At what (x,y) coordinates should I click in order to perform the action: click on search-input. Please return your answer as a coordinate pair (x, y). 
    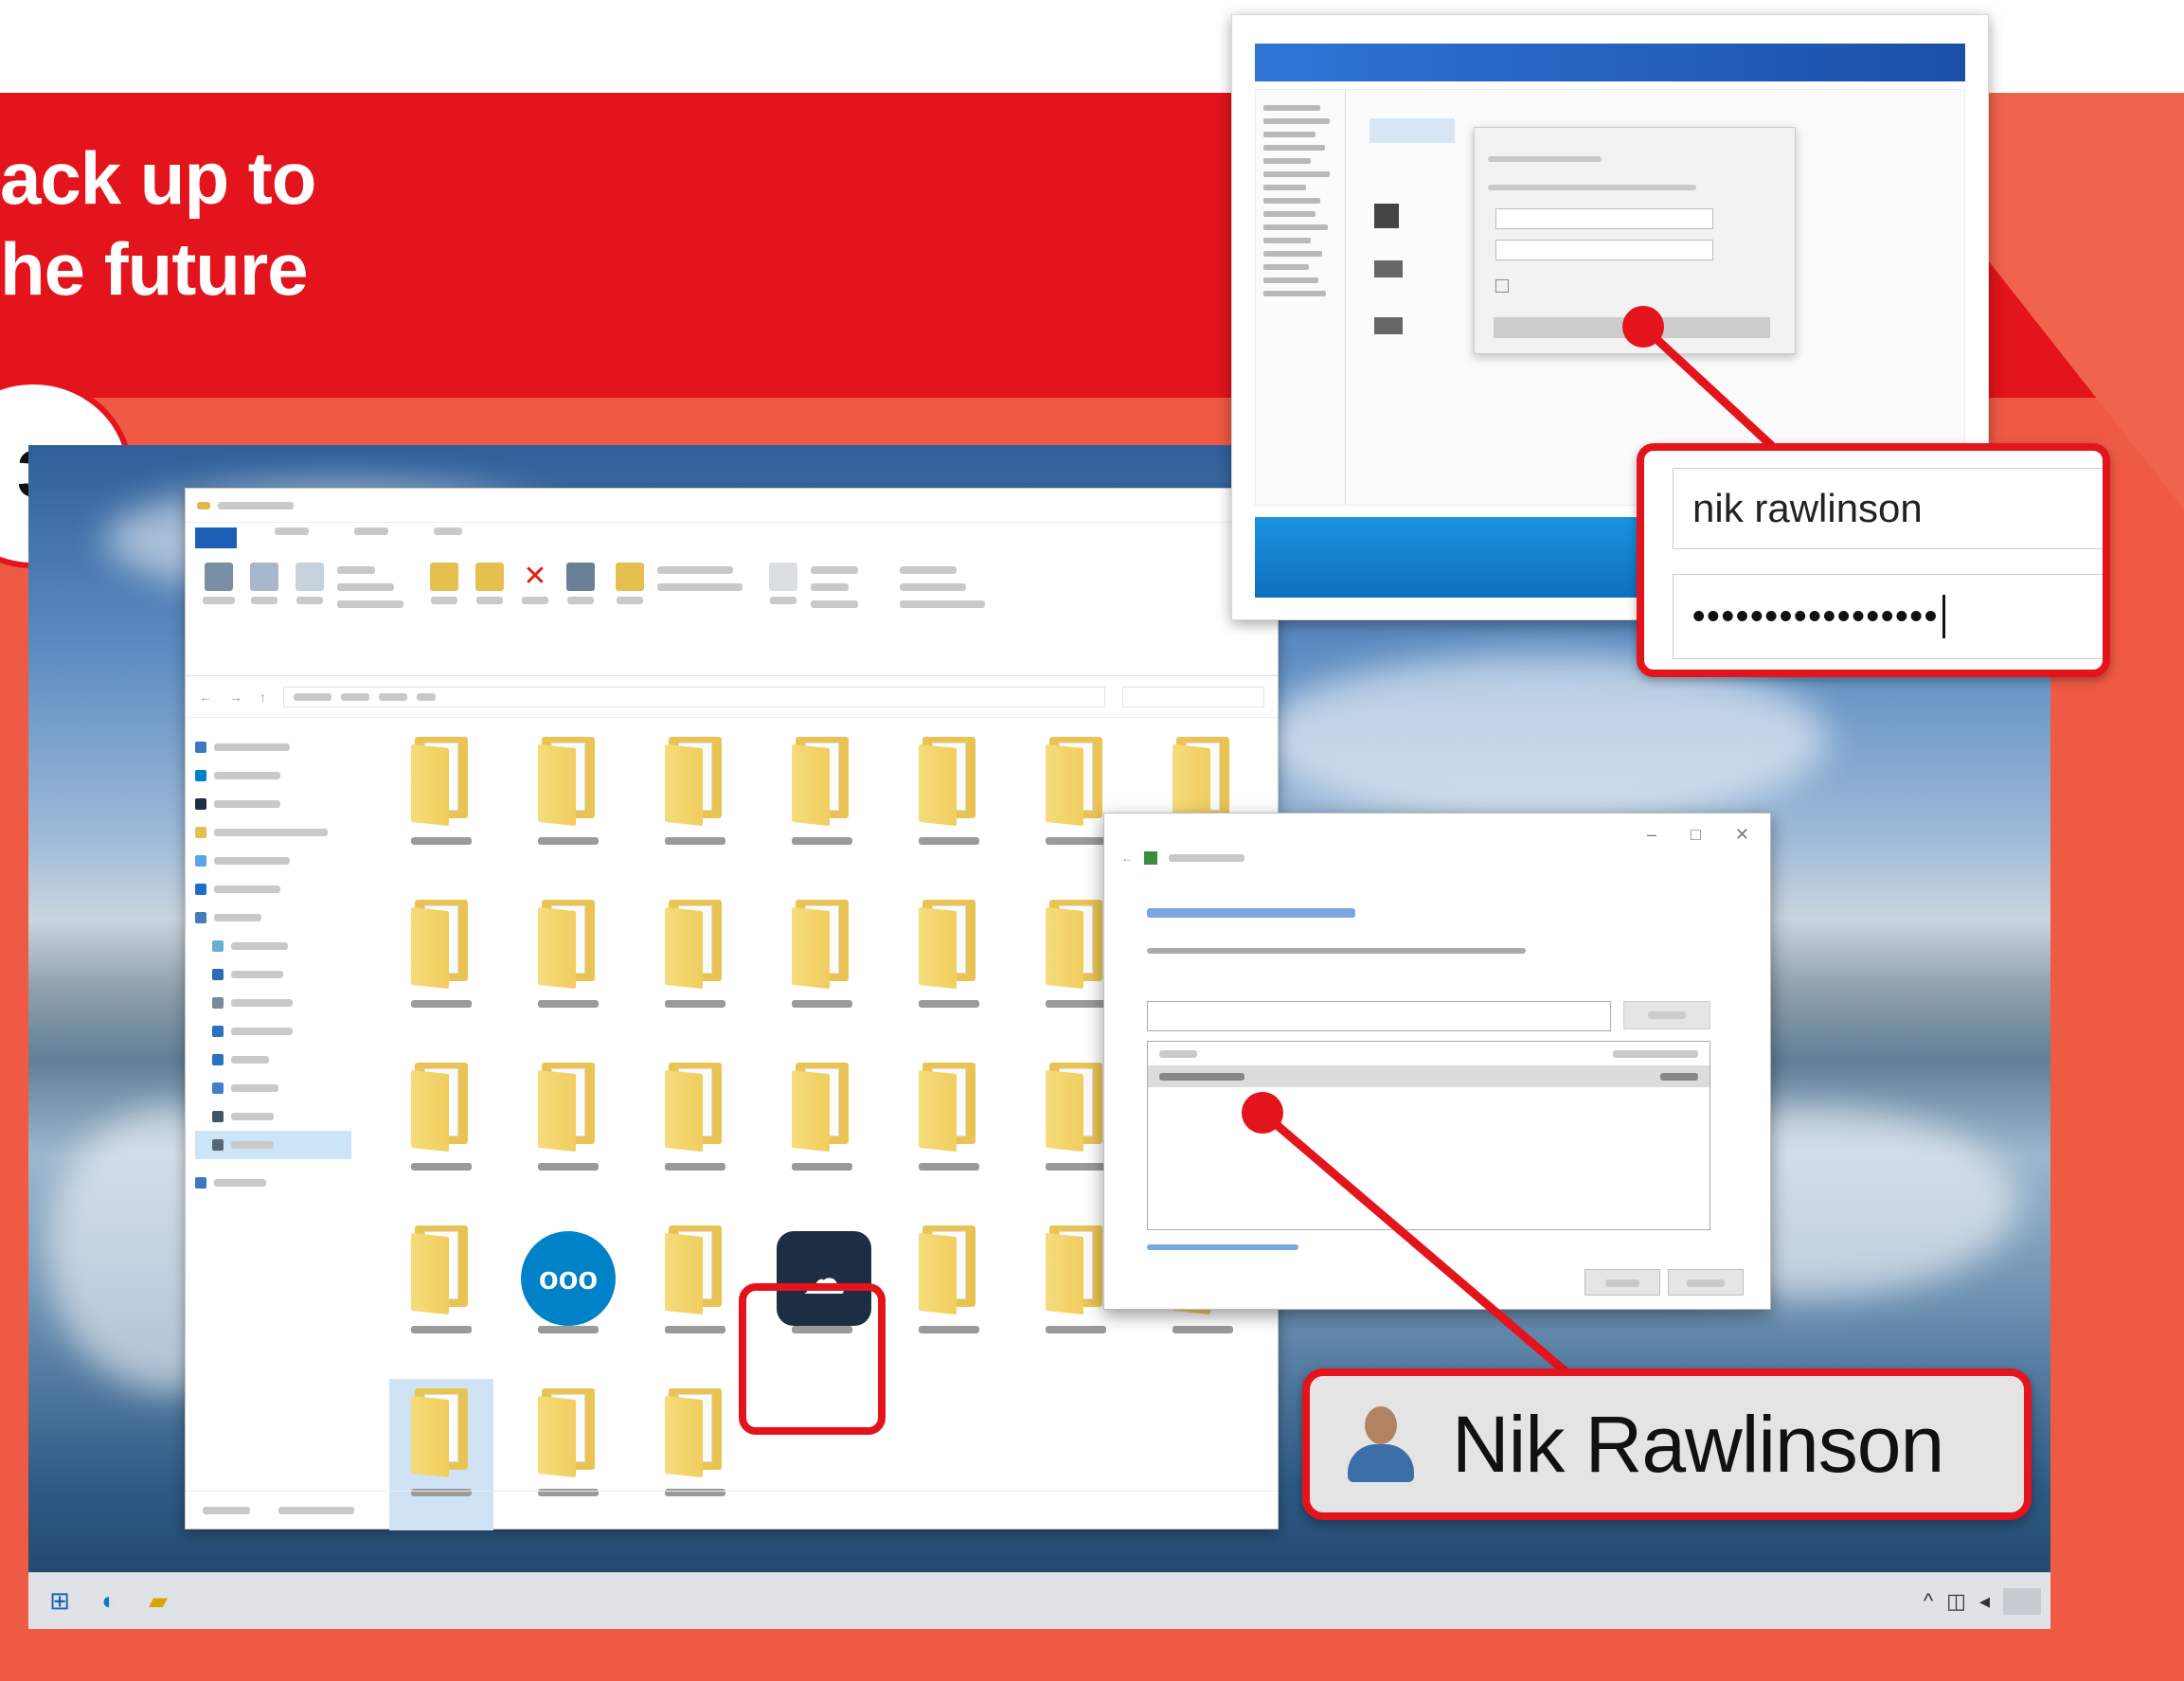
    Looking at the image, I should click on (1193, 696).